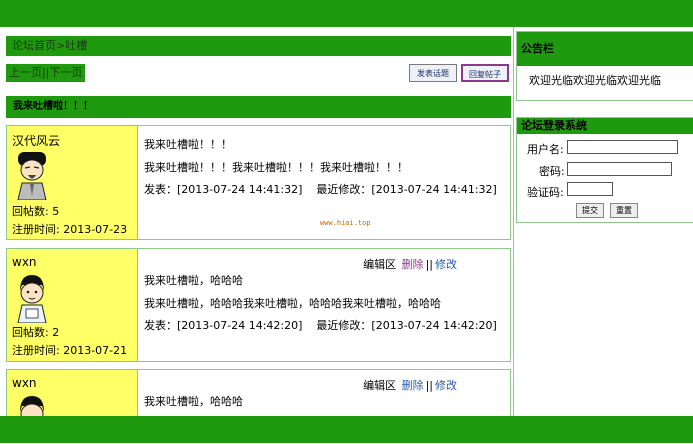 The height and width of the screenshot is (444, 693). Describe the element at coordinates (552, 171) in the screenshot. I see `password-label: 密码:` at that location.